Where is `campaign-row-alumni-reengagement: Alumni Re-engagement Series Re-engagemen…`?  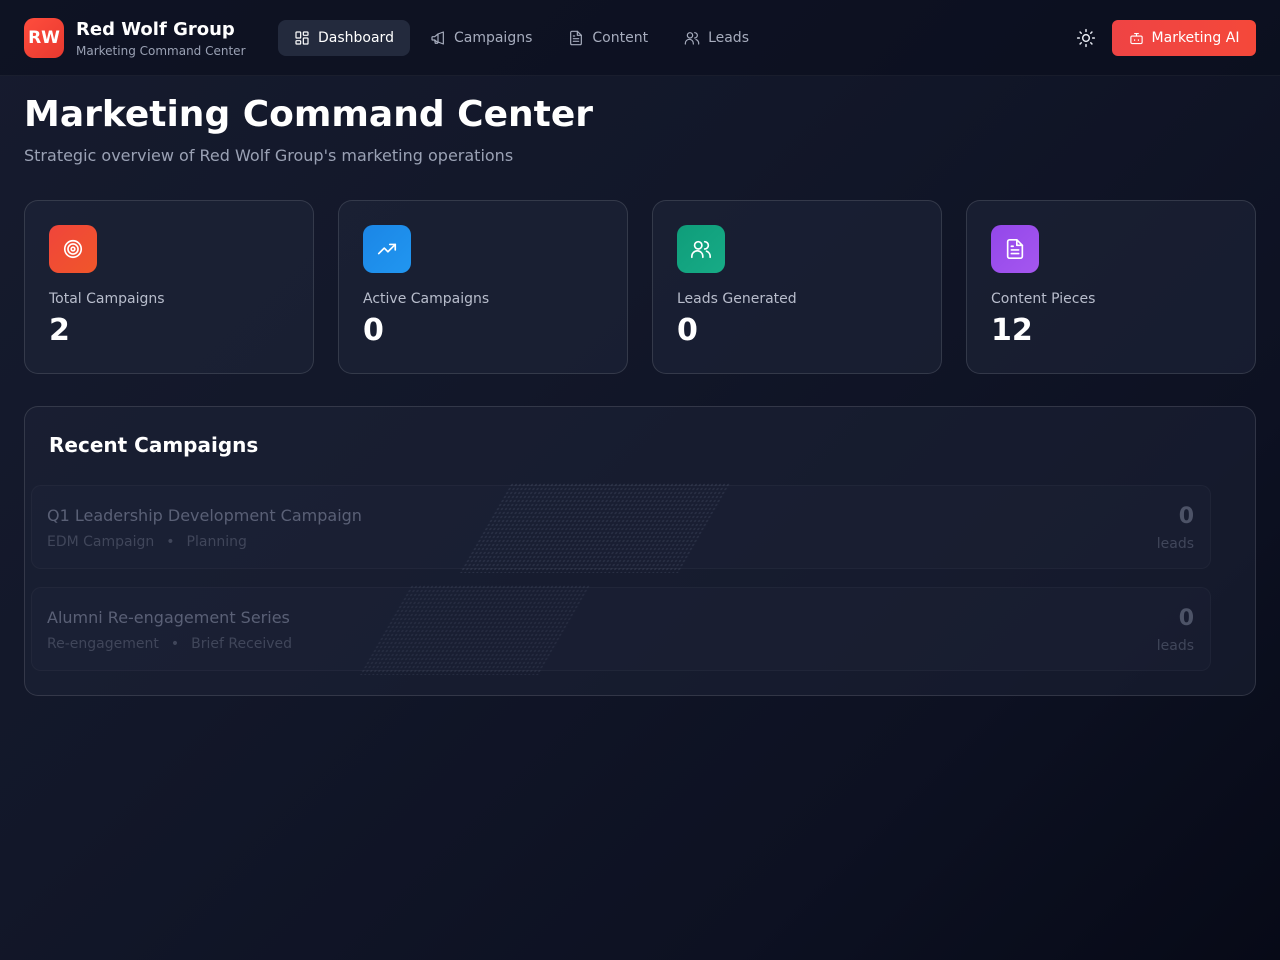
campaign-row-alumni-reengagement: Alumni Re-engagement Series Re-engagemen… is located at coordinates (621, 629).